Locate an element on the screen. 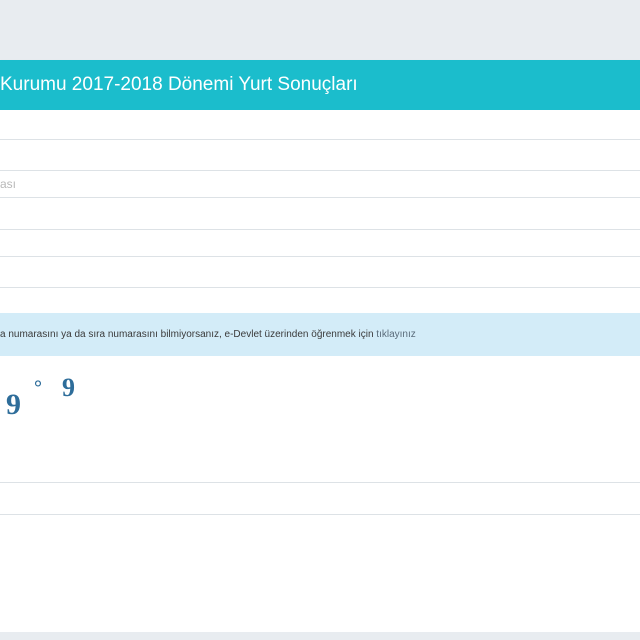  captcha-image: 9 ° 9 is located at coordinates (40, 397).